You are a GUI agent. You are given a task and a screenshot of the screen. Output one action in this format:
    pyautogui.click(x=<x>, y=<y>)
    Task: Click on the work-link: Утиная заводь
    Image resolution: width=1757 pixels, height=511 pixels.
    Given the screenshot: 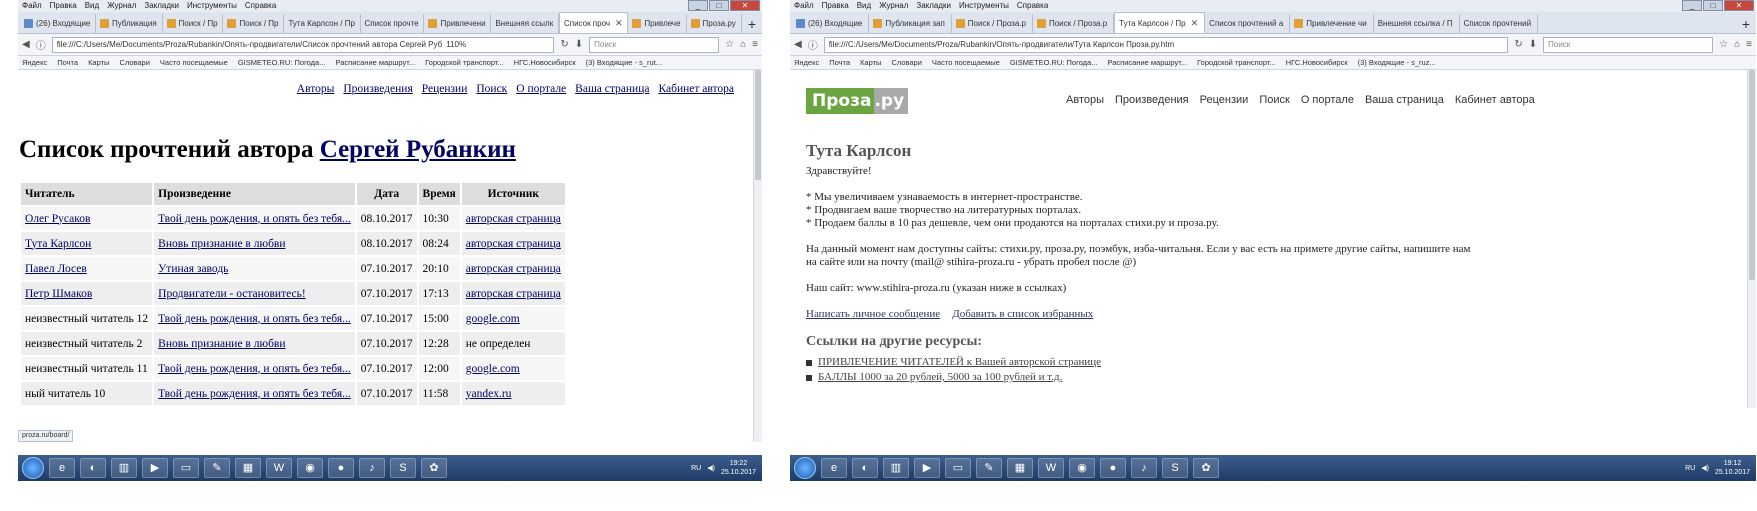 What is the action you would take?
    pyautogui.click(x=193, y=269)
    